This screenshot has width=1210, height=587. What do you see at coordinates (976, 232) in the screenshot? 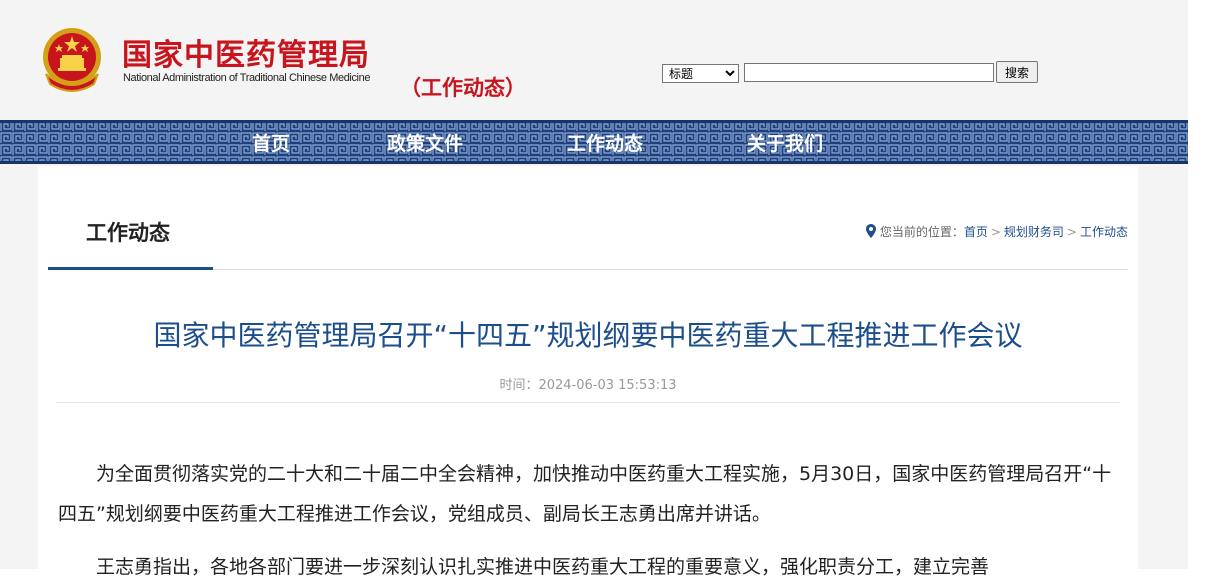
I see `breadcrumb-home: 首页` at bounding box center [976, 232].